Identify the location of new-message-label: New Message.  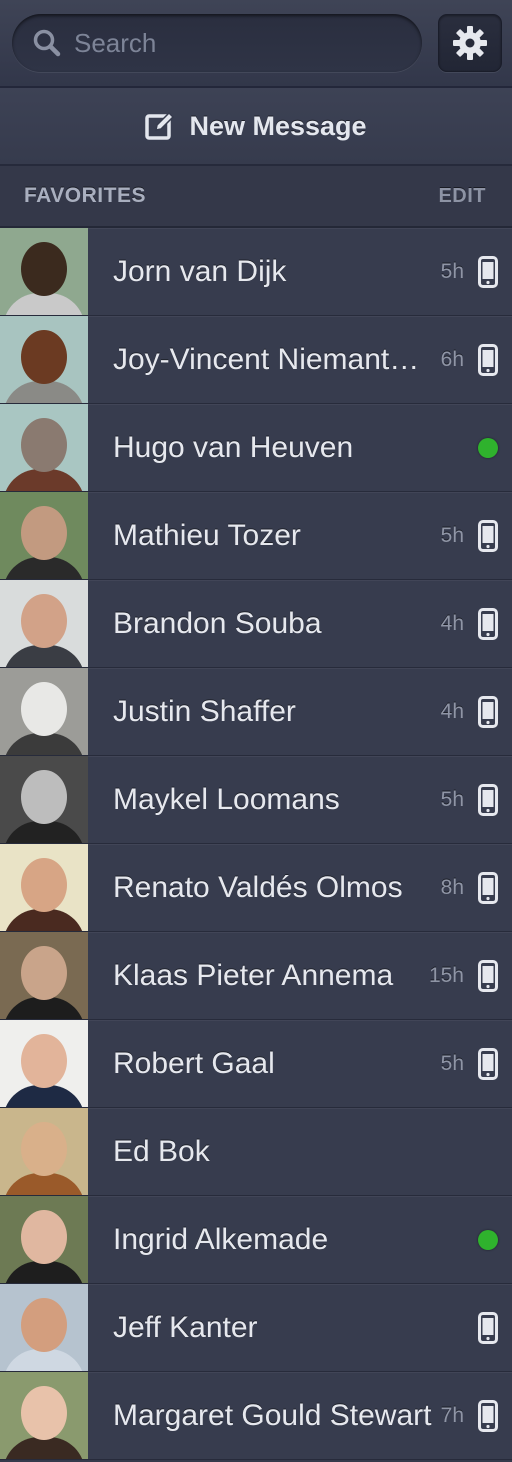
(278, 125).